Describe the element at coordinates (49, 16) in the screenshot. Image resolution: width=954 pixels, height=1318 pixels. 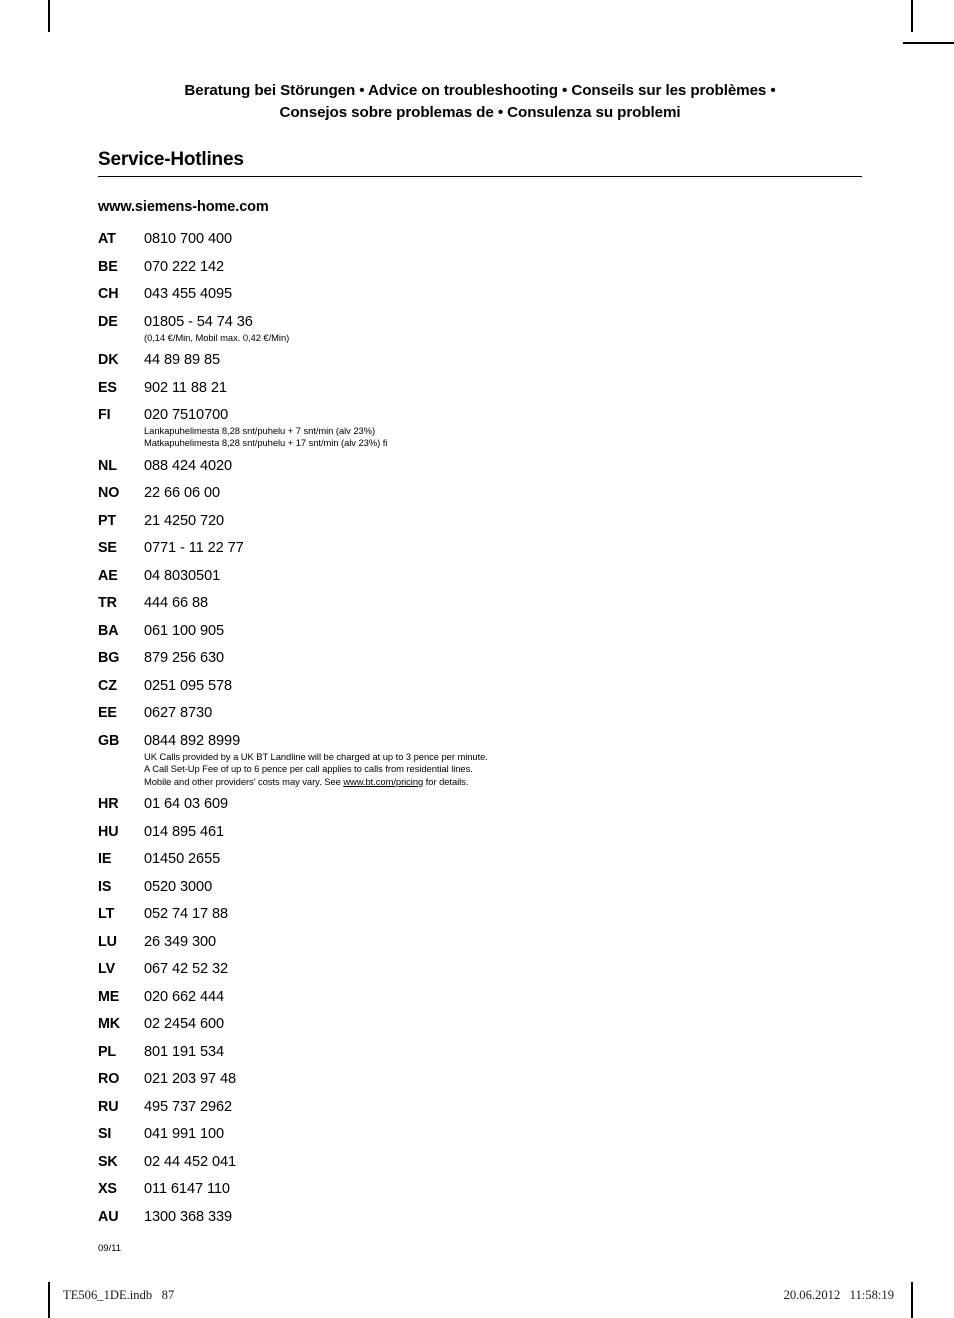
I see `crop-mark-top-left` at that location.